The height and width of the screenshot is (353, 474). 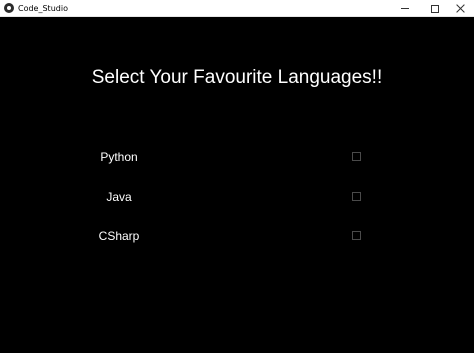 I want to click on language-label-python: Python, so click(x=119, y=157).